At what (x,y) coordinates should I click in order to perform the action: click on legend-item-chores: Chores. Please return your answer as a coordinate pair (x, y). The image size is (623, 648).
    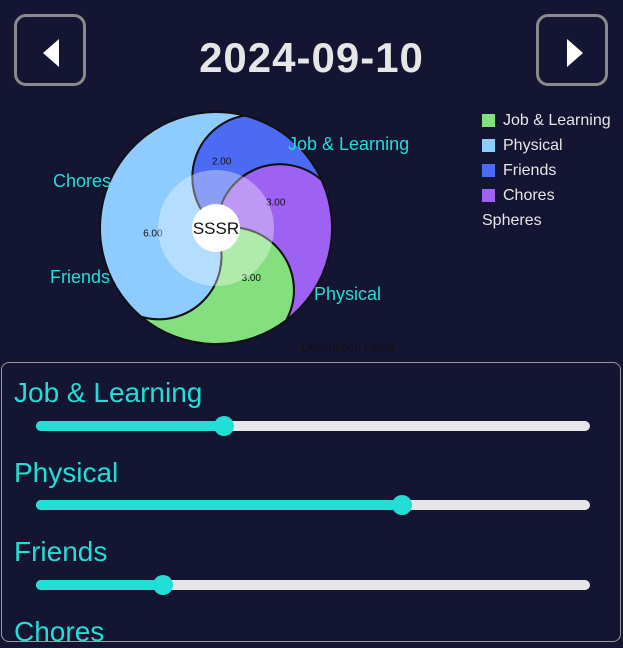
    Looking at the image, I should click on (546, 195).